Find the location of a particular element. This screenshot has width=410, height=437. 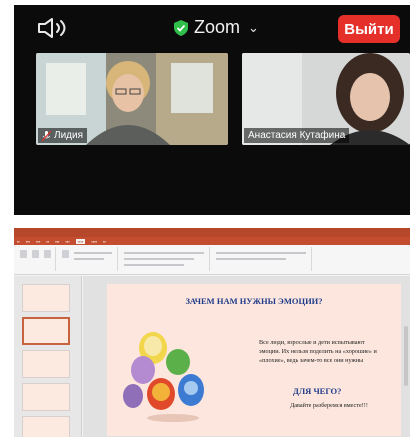

participant-name-label: Лидия is located at coordinates (62, 135).